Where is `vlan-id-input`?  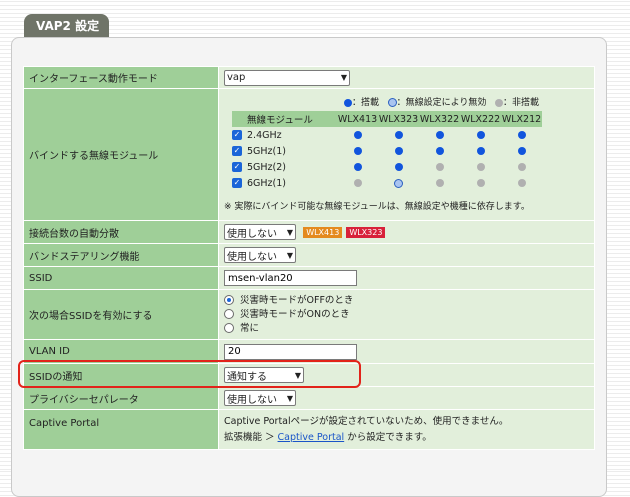
vlan-id-input is located at coordinates (290, 351).